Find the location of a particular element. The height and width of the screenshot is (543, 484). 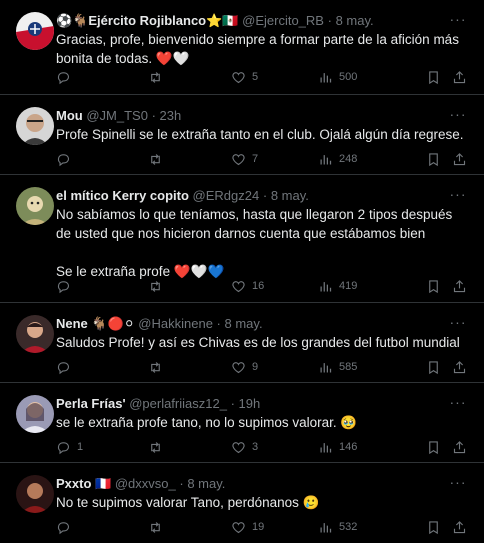

like-button: 5 is located at coordinates (244, 77).